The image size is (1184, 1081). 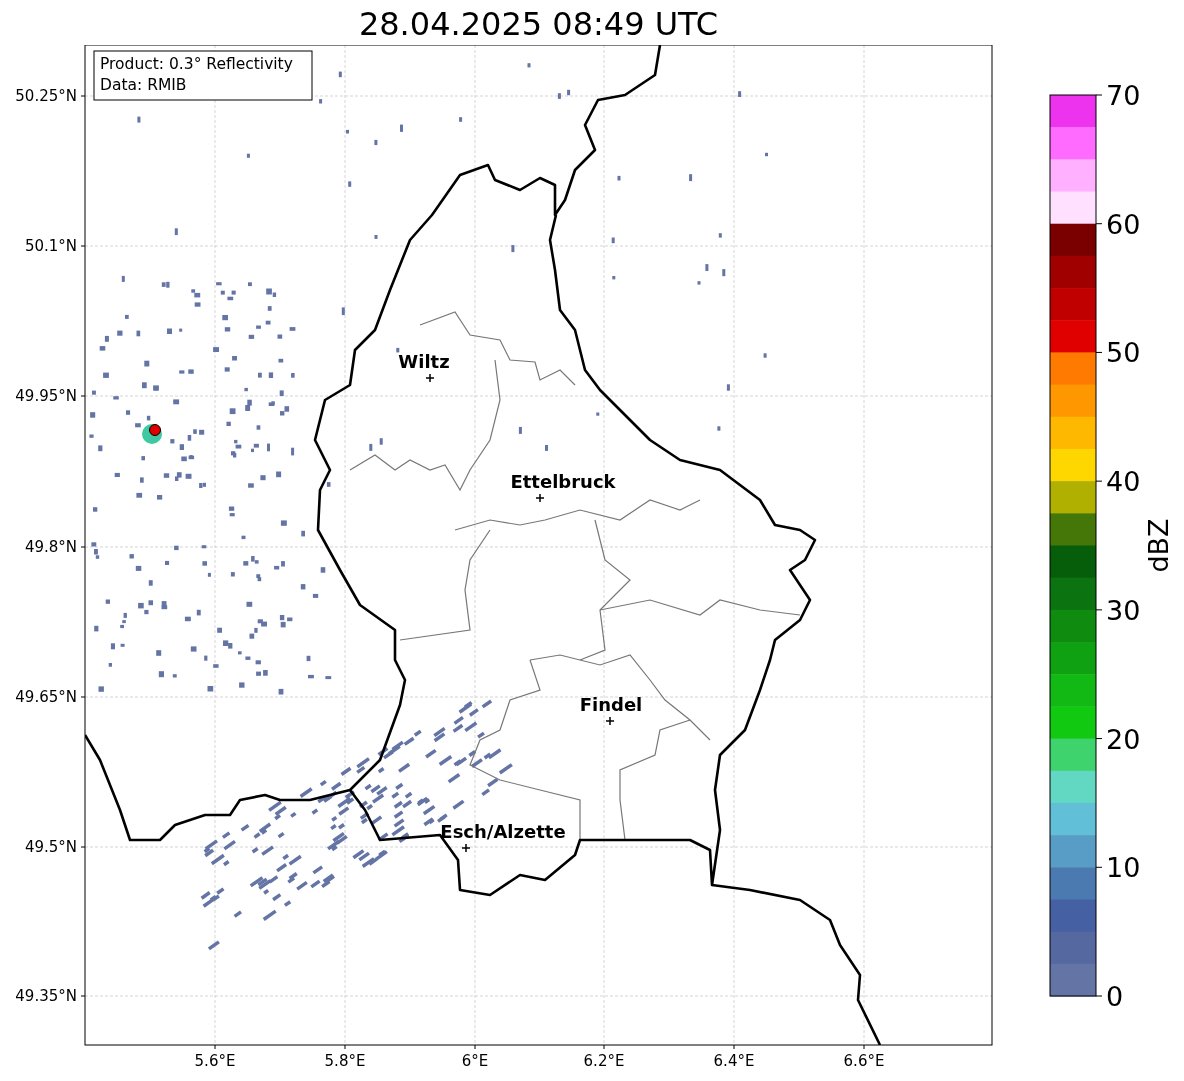 What do you see at coordinates (611, 704) in the screenshot?
I see `city-label: Findel` at bounding box center [611, 704].